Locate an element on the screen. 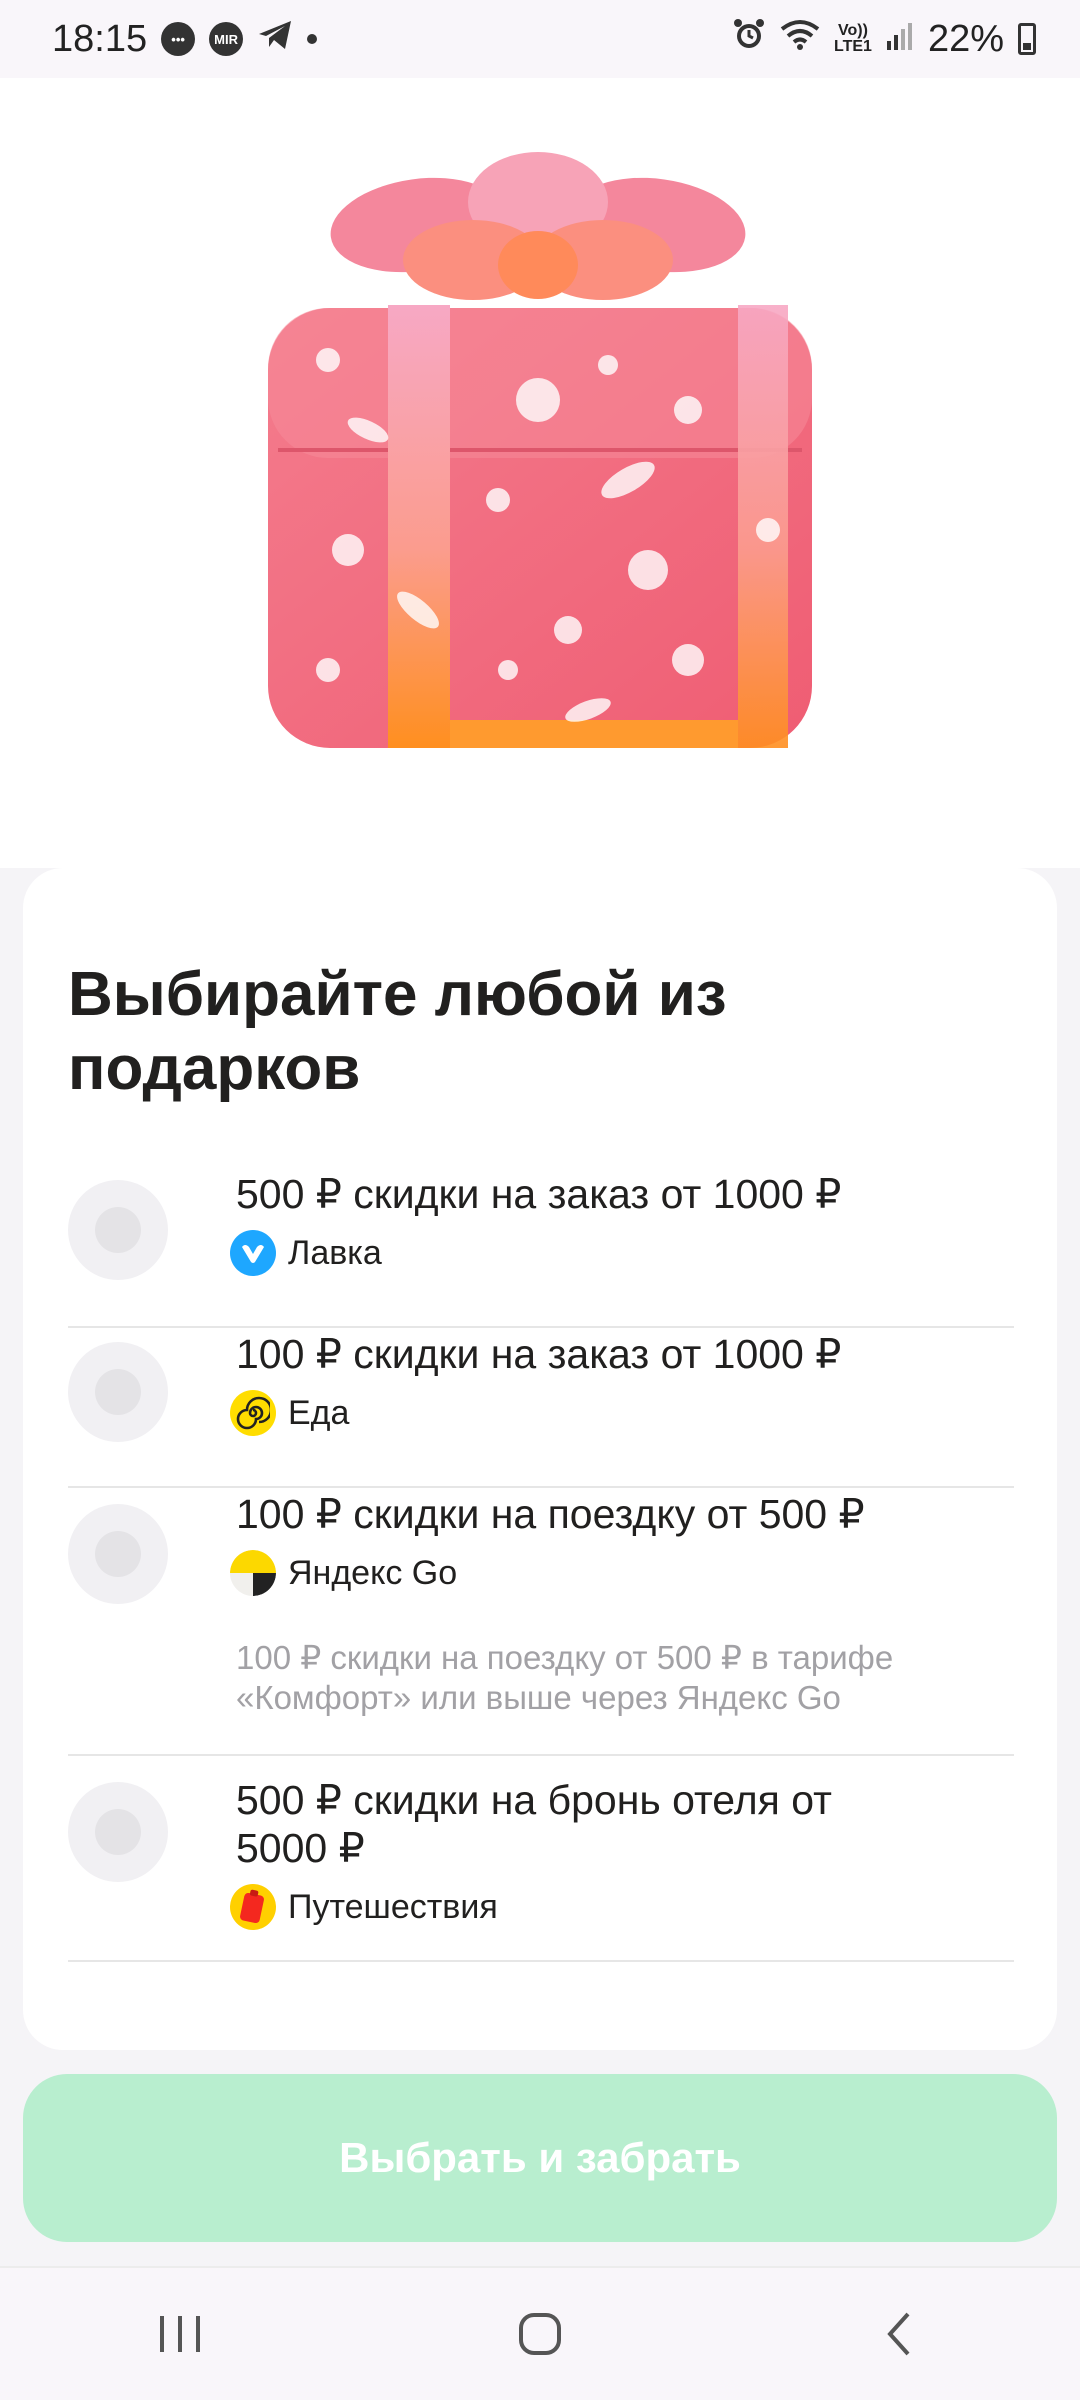 The width and height of the screenshot is (1080, 2400). option-title: 100 ₽ скидки на поездку от 500 ₽ is located at coordinates (550, 1514).